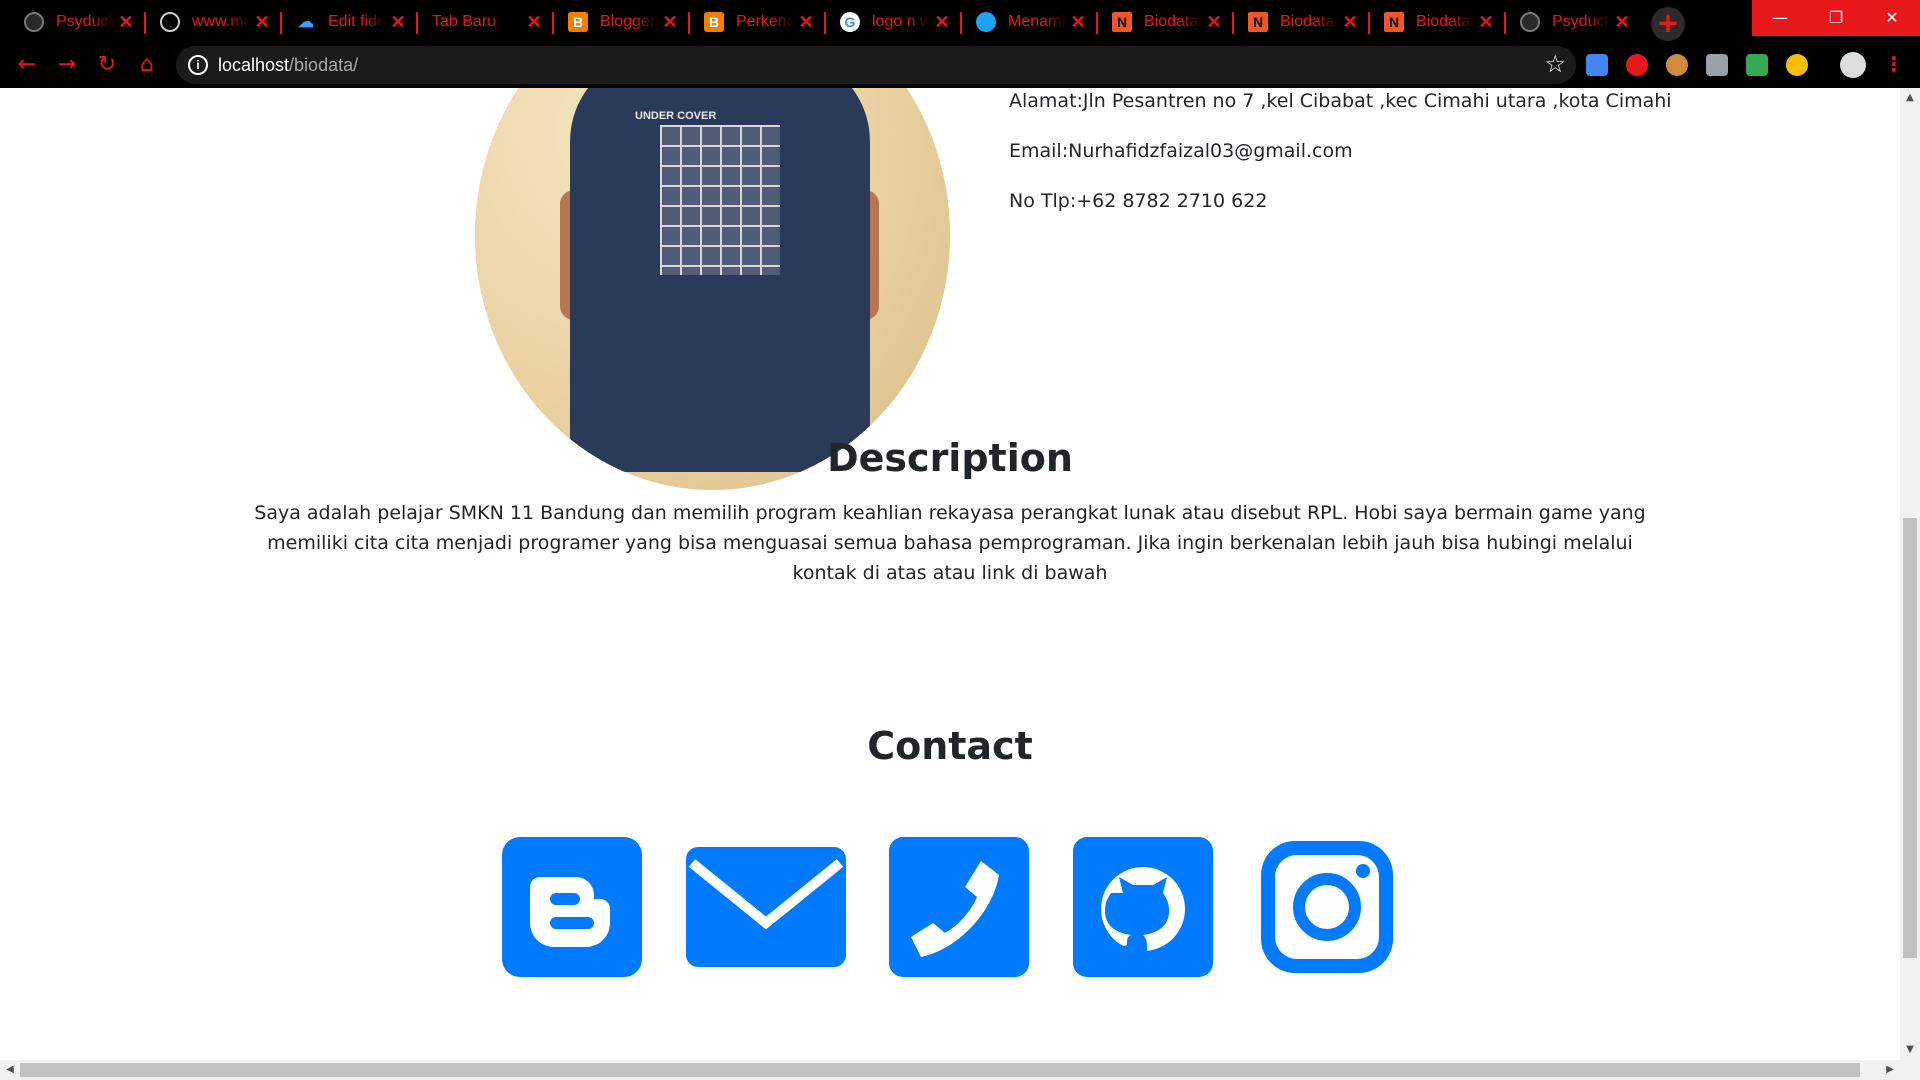 Image resolution: width=1920 pixels, height=1080 pixels. I want to click on tab-perkenalan: B Perkenal ✕, so click(758, 22).